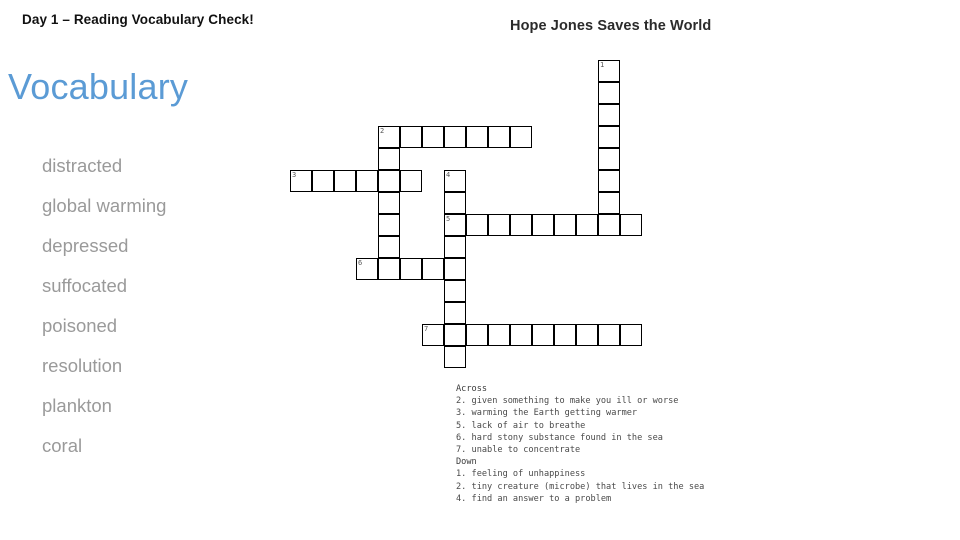 This screenshot has width=960, height=540. What do you see at coordinates (85, 245) in the screenshot?
I see `list-item: depressed` at bounding box center [85, 245].